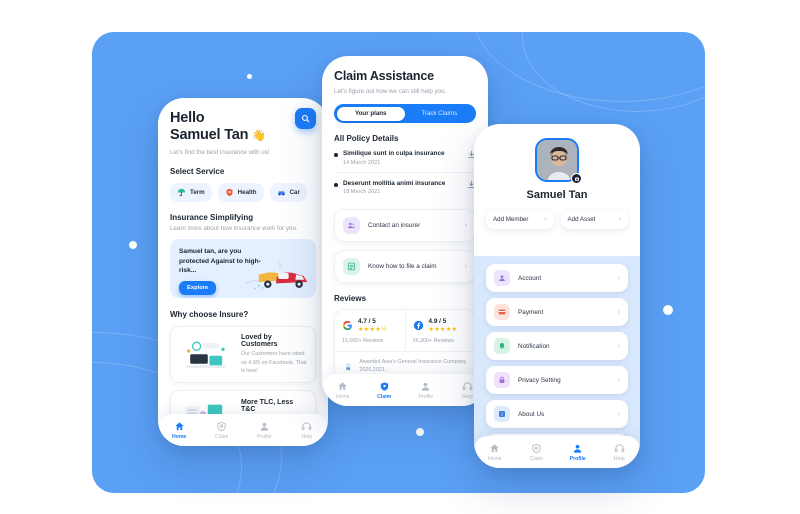  Describe the element at coordinates (557, 278) in the screenshot. I see `menu-item-account: Account ›` at that location.